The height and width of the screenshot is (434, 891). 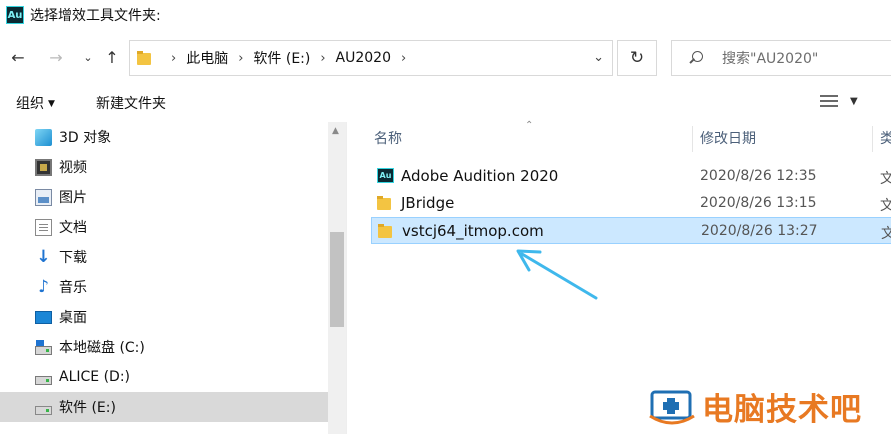 What do you see at coordinates (43, 227) in the screenshot?
I see `documents-icon` at bounding box center [43, 227].